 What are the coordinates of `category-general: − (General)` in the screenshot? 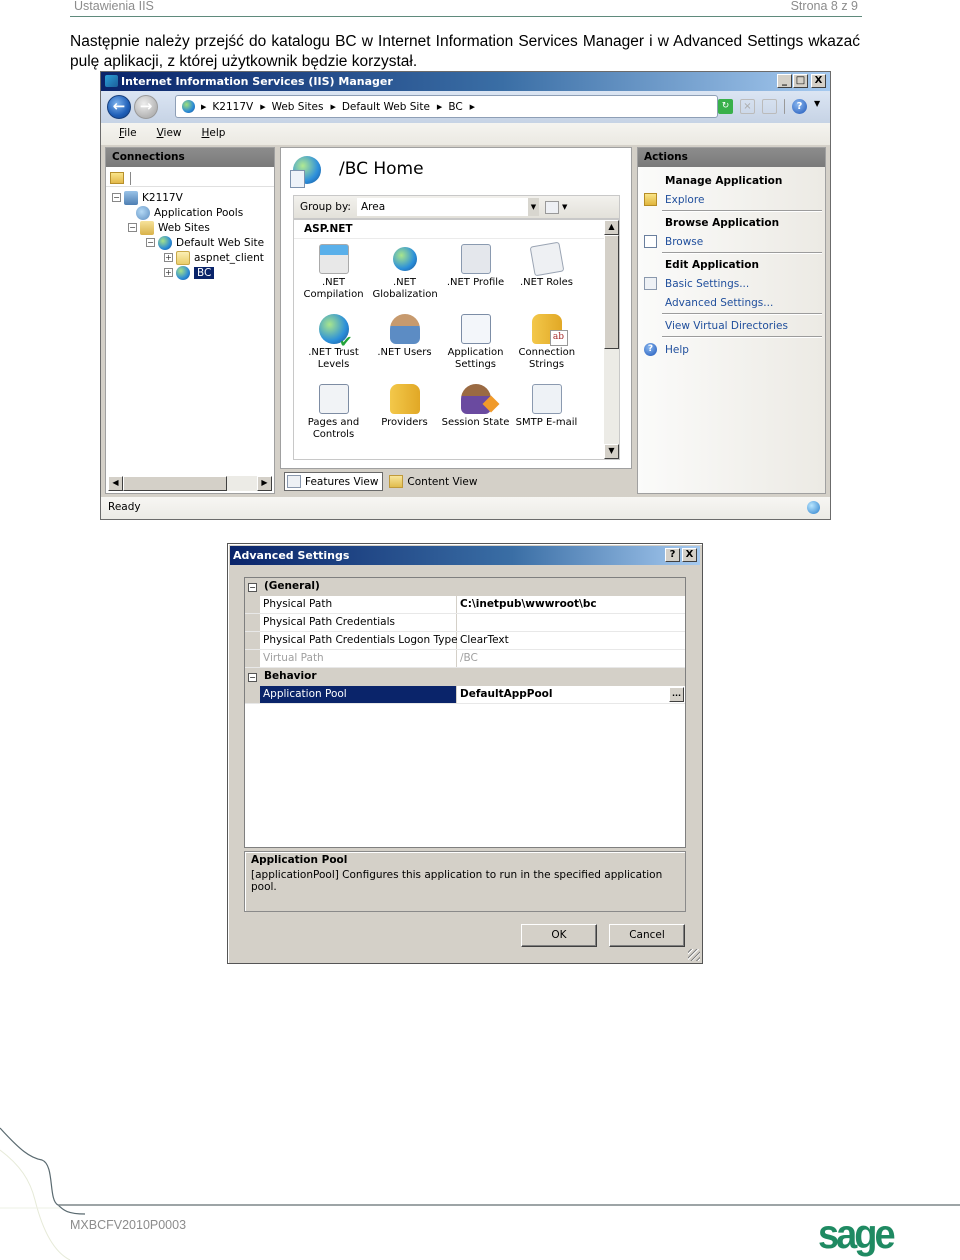 It's located at (465, 587).